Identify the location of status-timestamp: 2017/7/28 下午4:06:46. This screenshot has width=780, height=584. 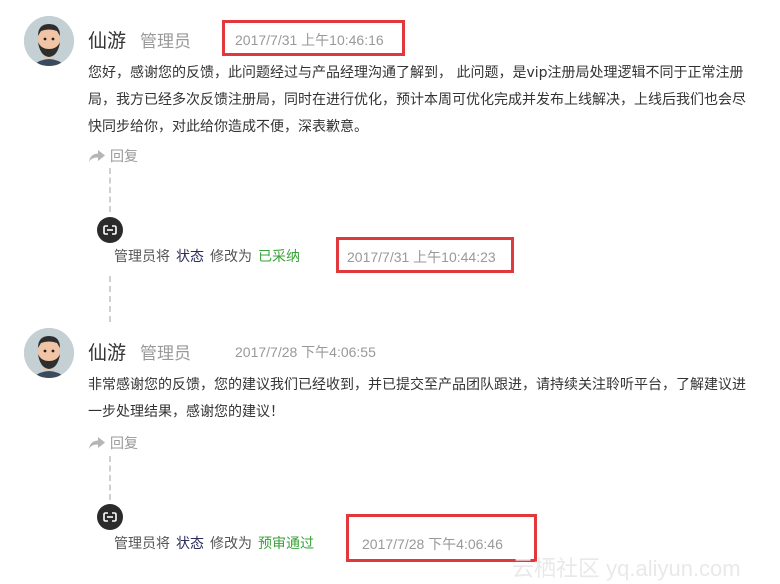
(432, 544).